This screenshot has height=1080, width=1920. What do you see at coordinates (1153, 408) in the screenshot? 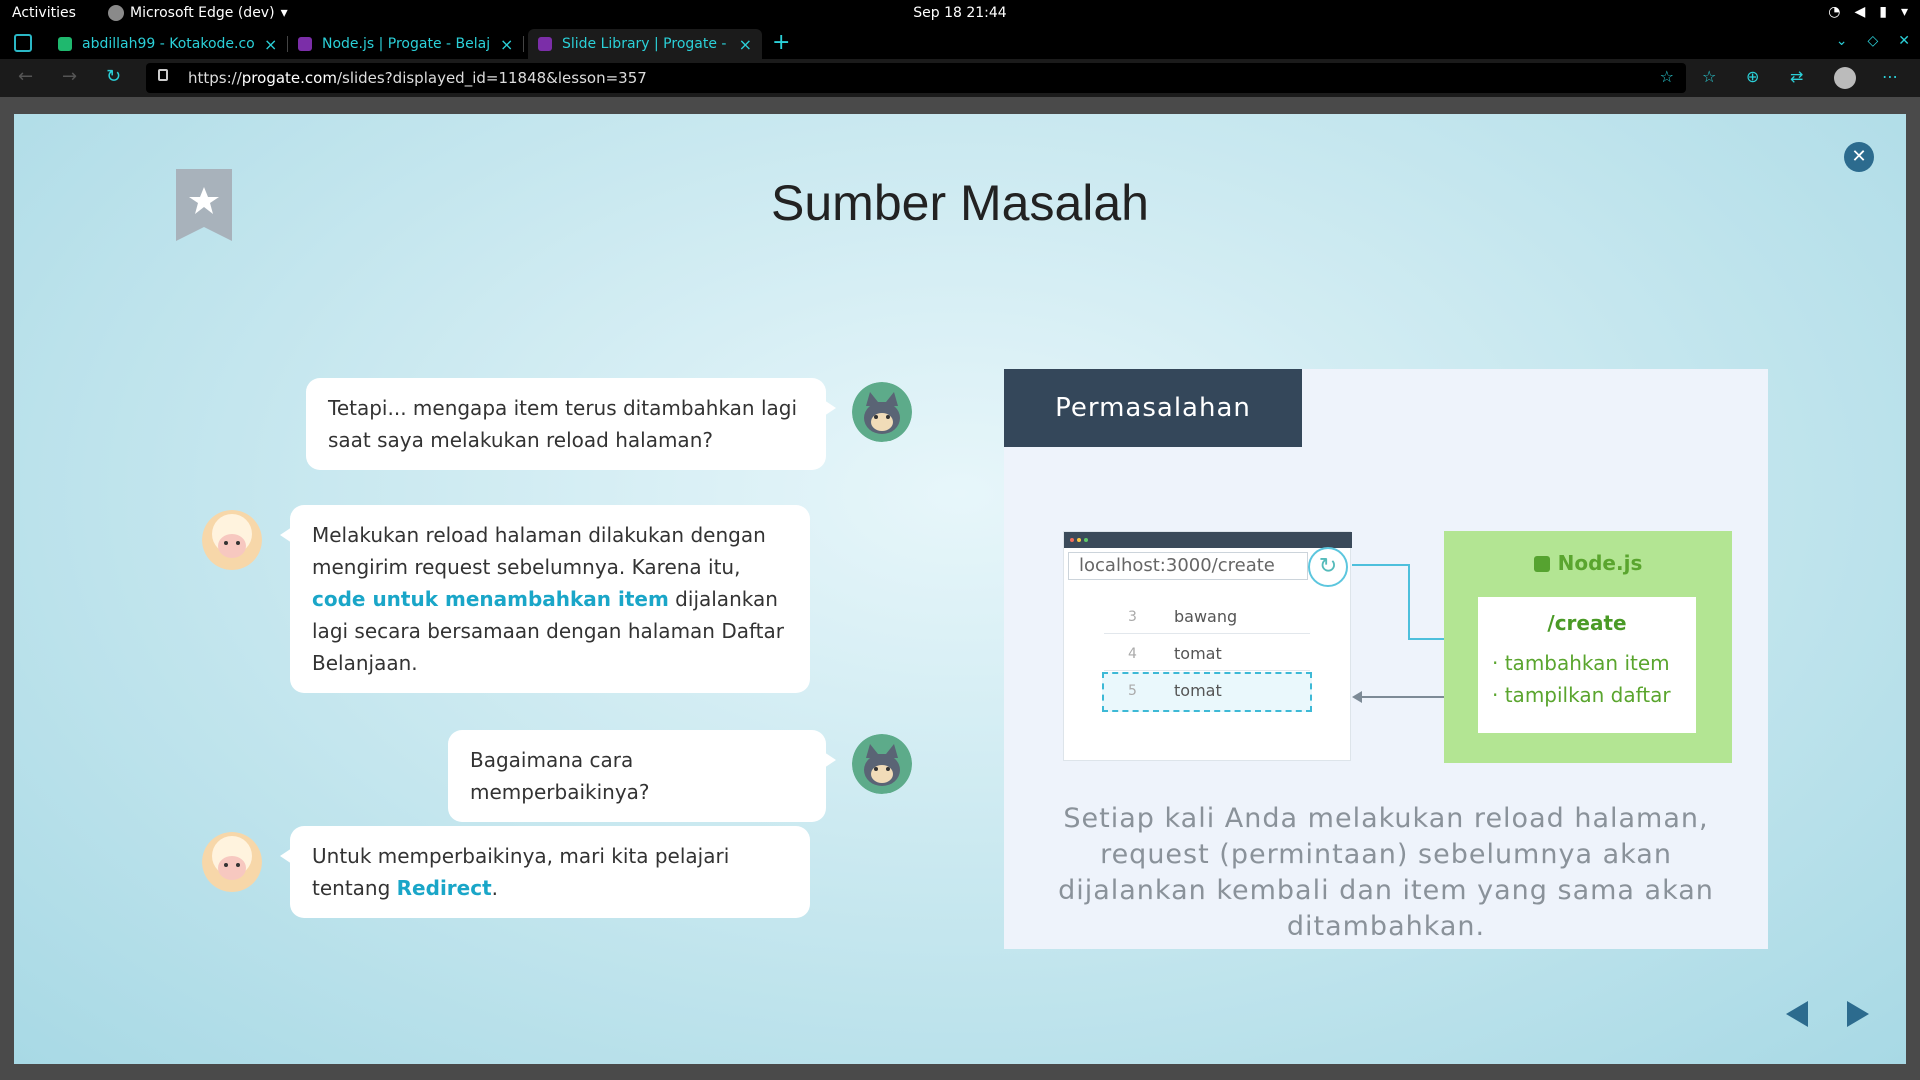
I see `panel-heading: Permasalahan` at bounding box center [1153, 408].